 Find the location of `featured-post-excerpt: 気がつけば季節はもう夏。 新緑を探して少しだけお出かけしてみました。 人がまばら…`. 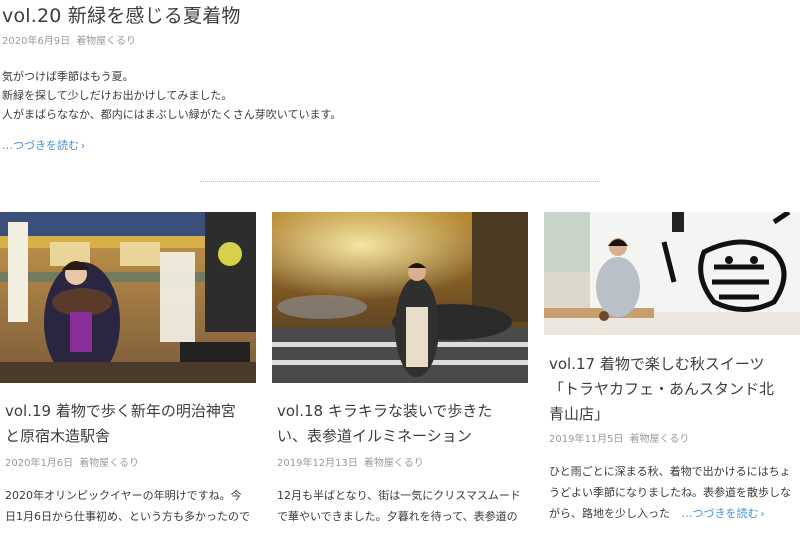

featured-post-excerpt: 気がつけば季節はもう夏。 新緑を探して少しだけお出かけしてみました。 人がまばら… is located at coordinates (171, 95).